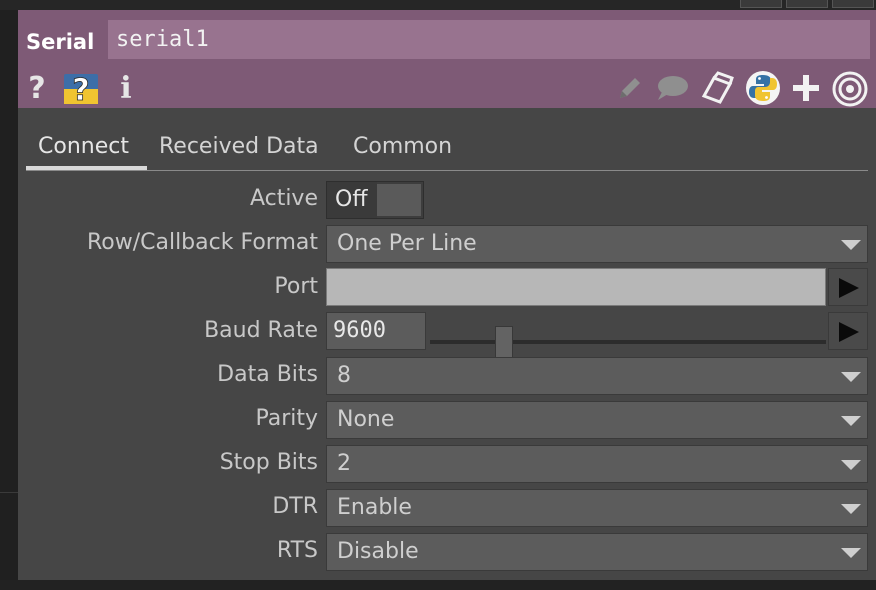 This screenshot has width=876, height=590. What do you see at coordinates (352, 200) in the screenshot?
I see `active-toggle-value: Off` at bounding box center [352, 200].